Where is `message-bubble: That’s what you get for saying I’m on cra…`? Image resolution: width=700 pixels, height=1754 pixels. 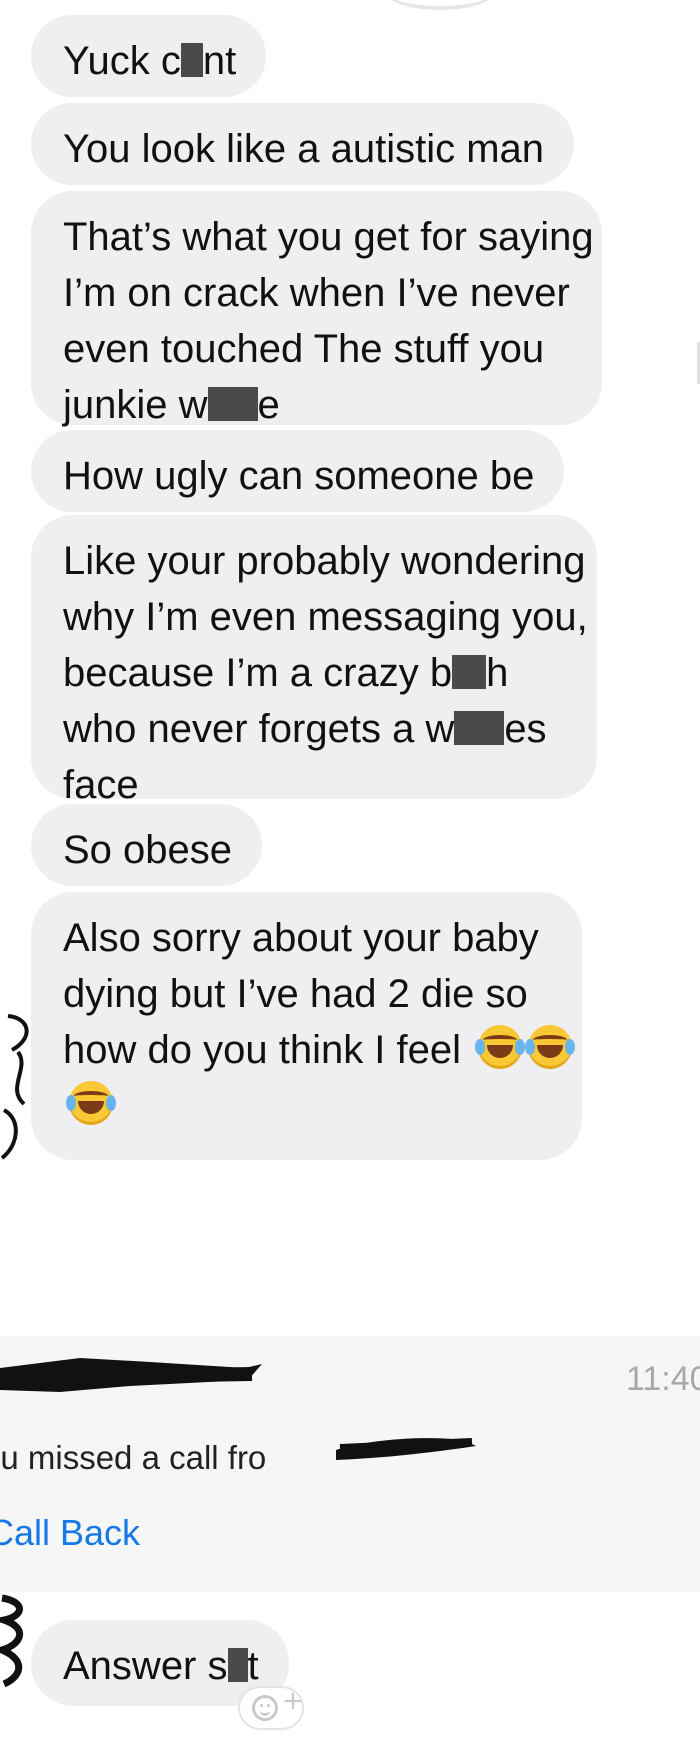 message-bubble: That’s what you get for saying I’m on cra… is located at coordinates (316, 309).